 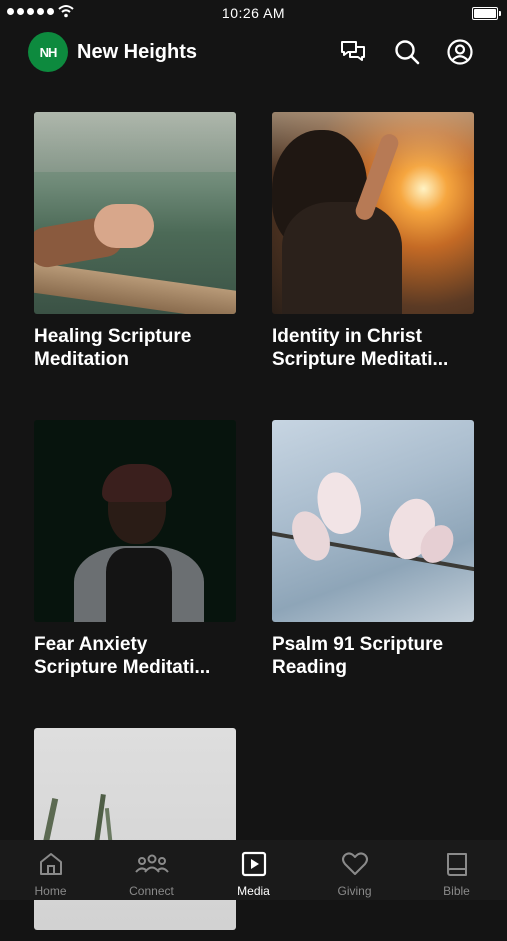 What do you see at coordinates (456, 864) in the screenshot?
I see `book-icon` at bounding box center [456, 864].